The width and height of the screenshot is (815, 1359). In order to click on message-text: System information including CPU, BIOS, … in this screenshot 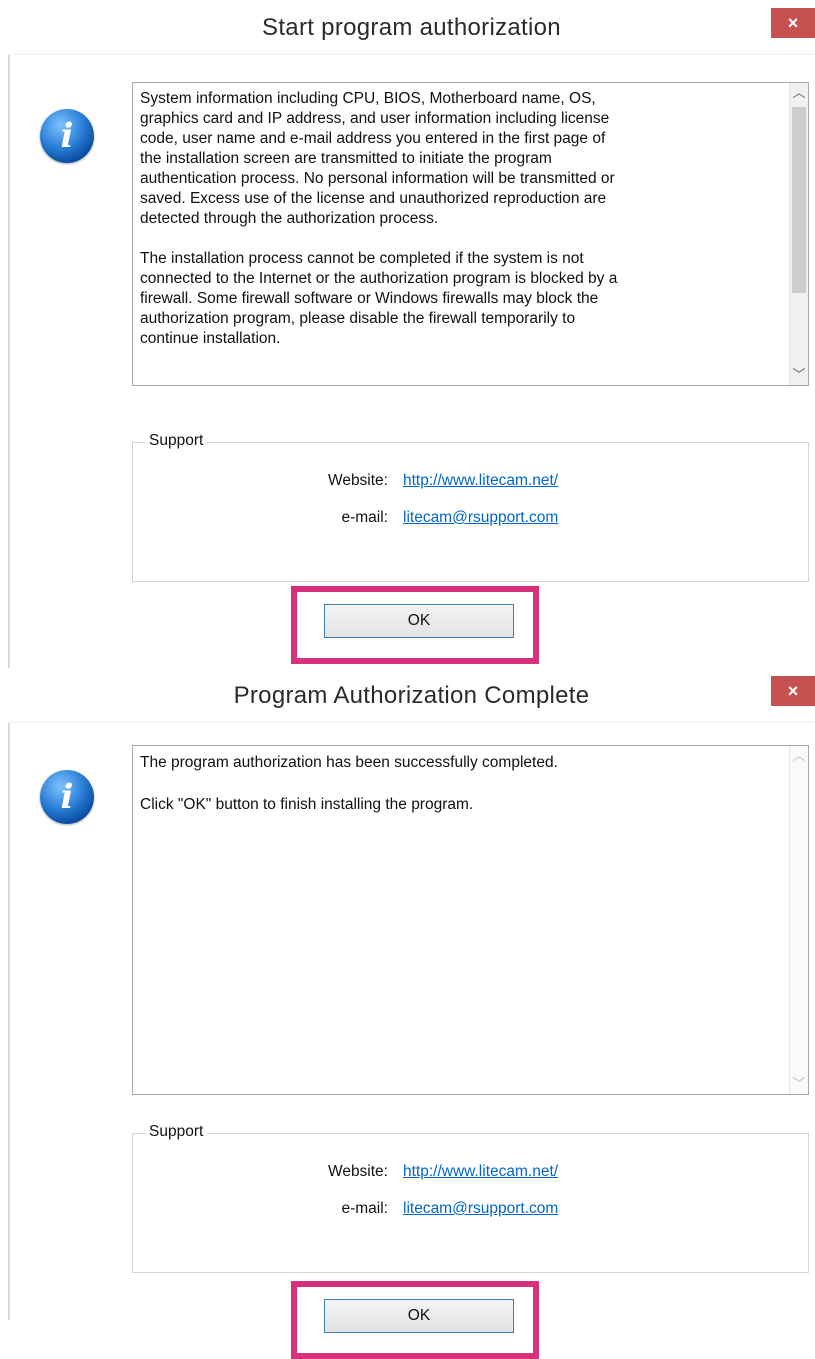, I will do `click(379, 218)`.